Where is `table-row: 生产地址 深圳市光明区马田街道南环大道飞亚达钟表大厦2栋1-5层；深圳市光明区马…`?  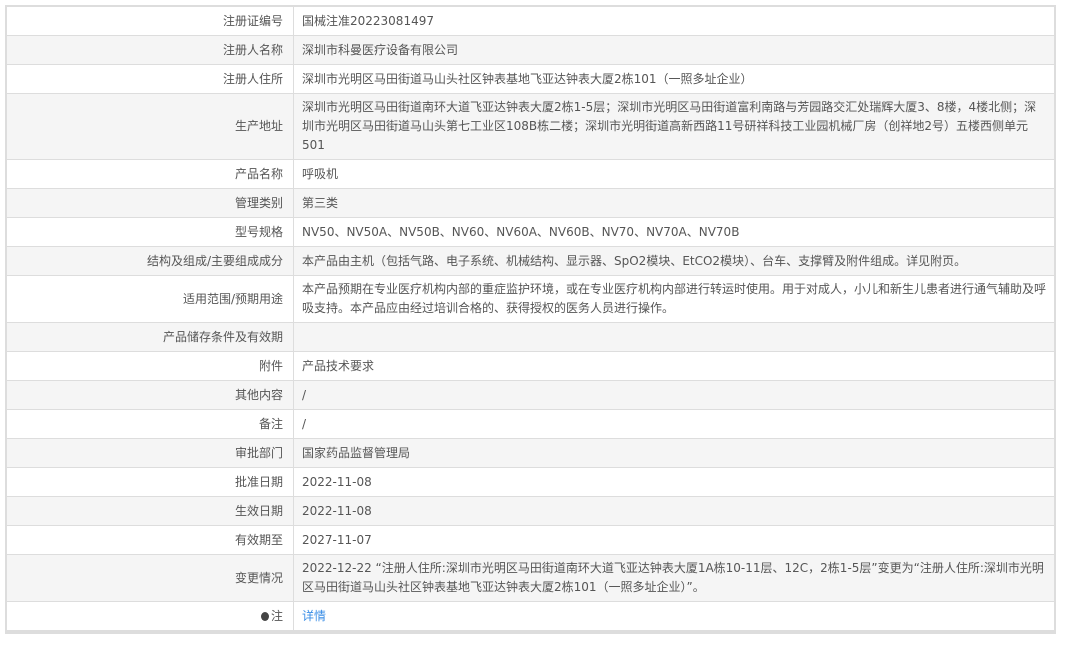
table-row: 生产地址 深圳市光明区马田街道南环大道飞亚达钟表大厦2栋1-5层；深圳市光明区马… is located at coordinates (530, 126).